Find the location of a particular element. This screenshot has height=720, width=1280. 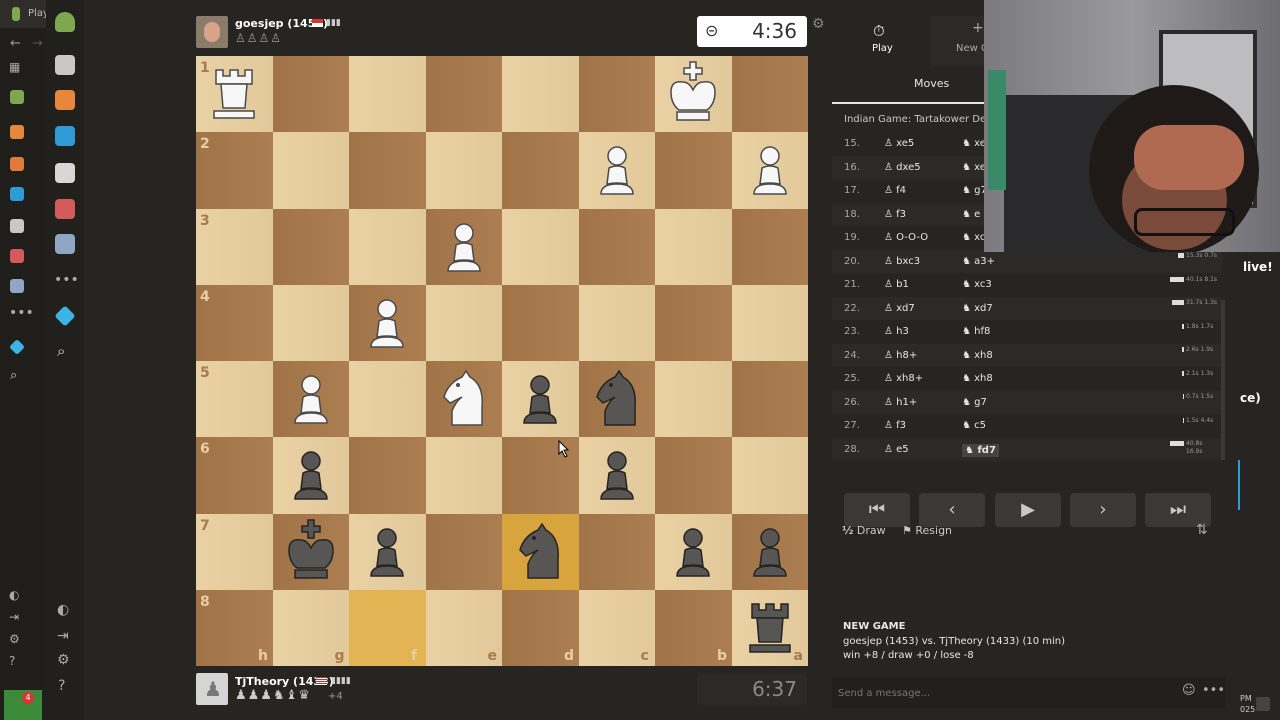

move-row: 25. ♙ xh8+ ♞ xh8 is located at coordinates (1027, 379).